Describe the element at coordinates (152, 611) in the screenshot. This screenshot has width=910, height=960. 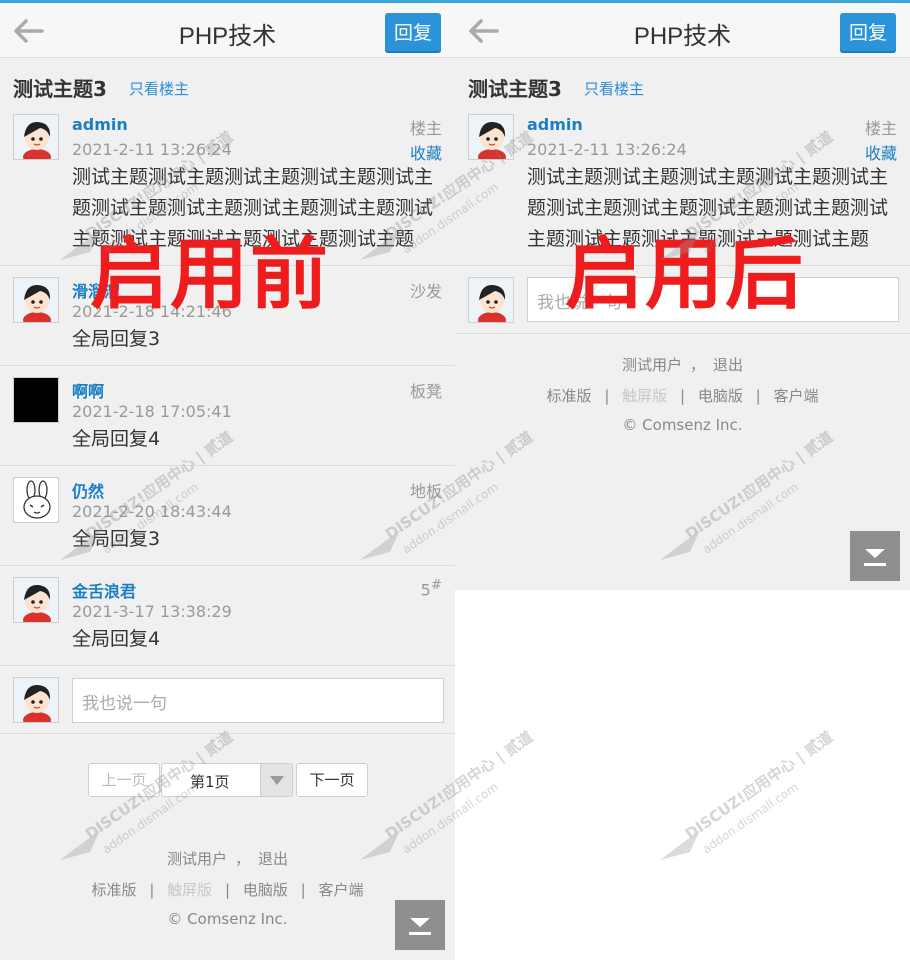
I see `post-time: 2021-3-17 13:38:29` at that location.